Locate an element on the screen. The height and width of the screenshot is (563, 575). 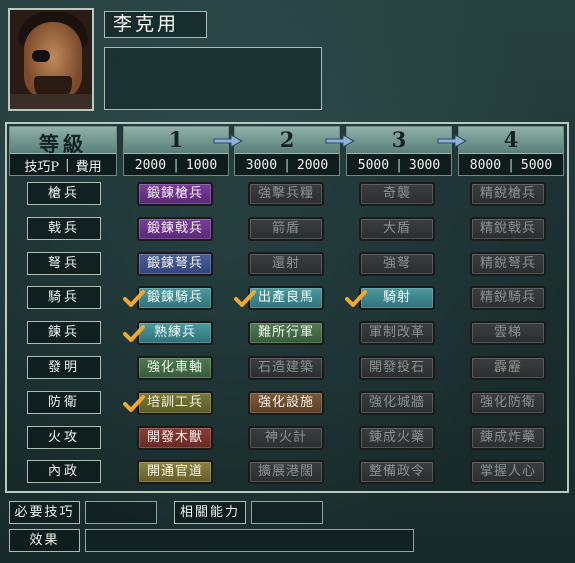
level-number: 2 is located at coordinates (287, 139).